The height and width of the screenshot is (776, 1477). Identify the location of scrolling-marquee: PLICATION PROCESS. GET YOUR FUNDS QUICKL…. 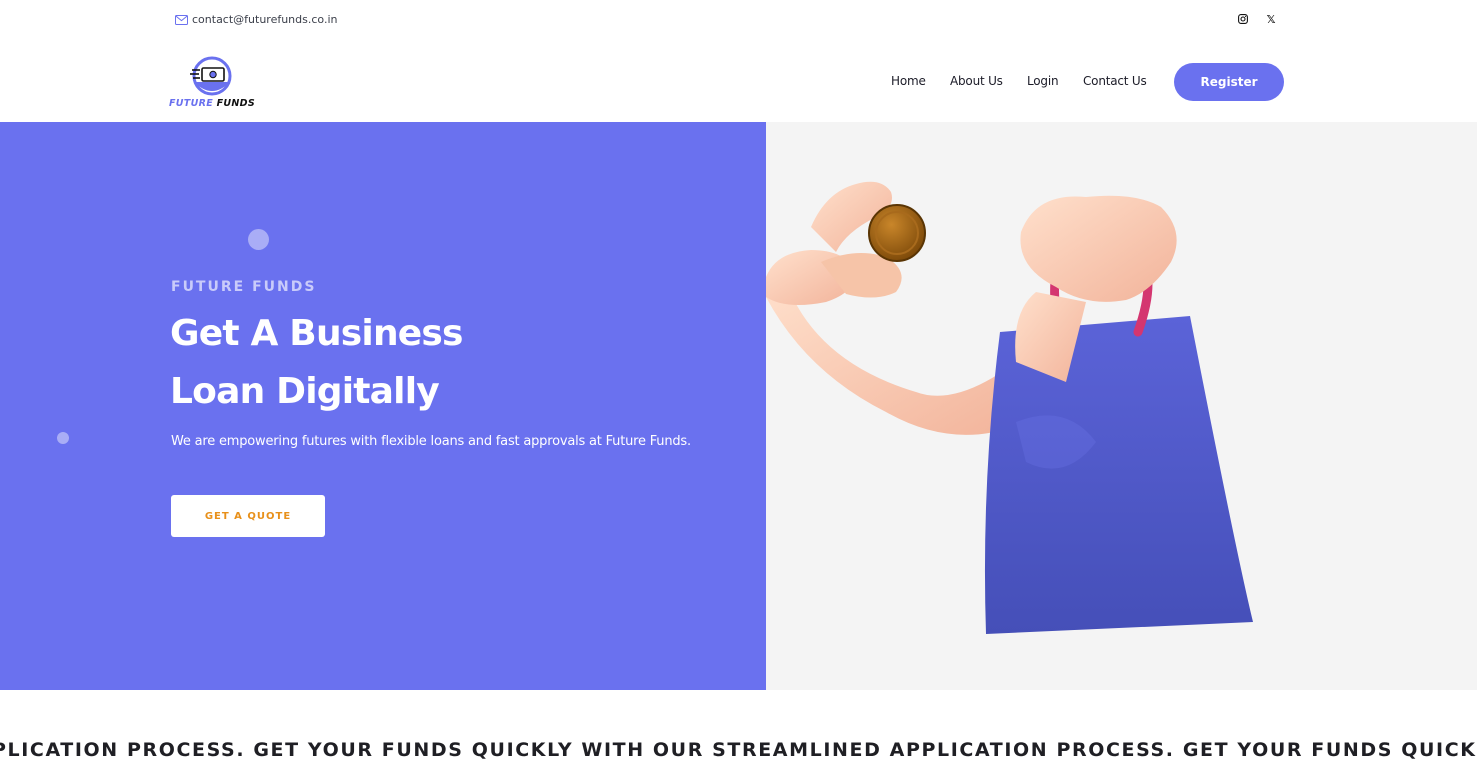
(738, 751).